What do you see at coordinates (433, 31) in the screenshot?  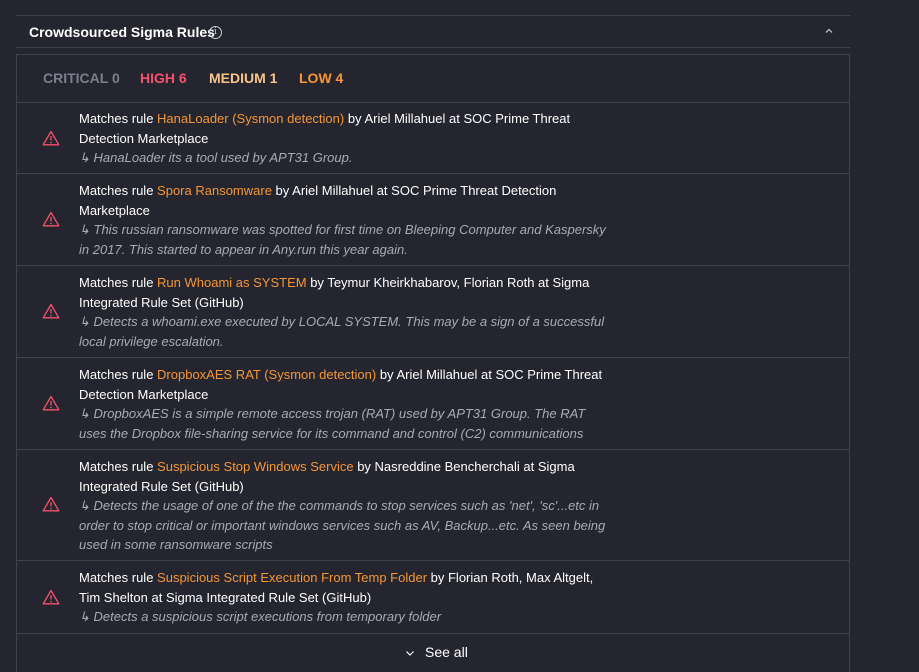 I see `section-header: Crowdsourced Sigma Rules i` at bounding box center [433, 31].